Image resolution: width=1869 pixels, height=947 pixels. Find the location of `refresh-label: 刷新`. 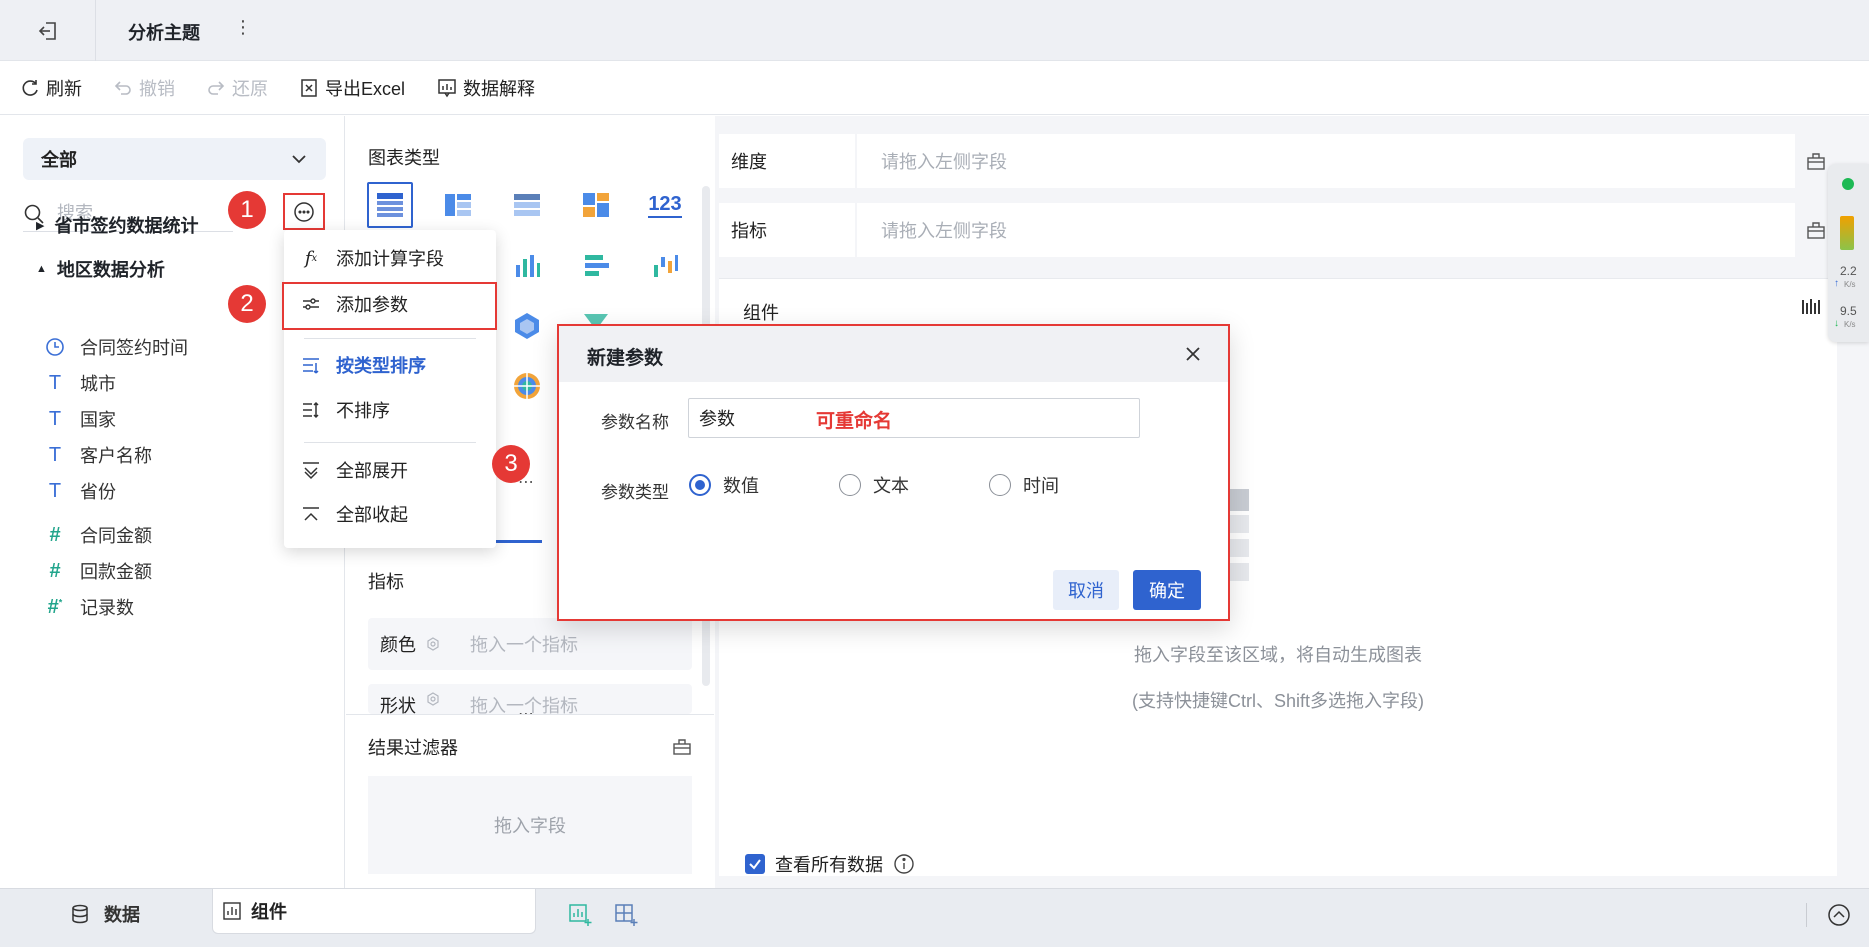

refresh-label: 刷新 is located at coordinates (64, 89).